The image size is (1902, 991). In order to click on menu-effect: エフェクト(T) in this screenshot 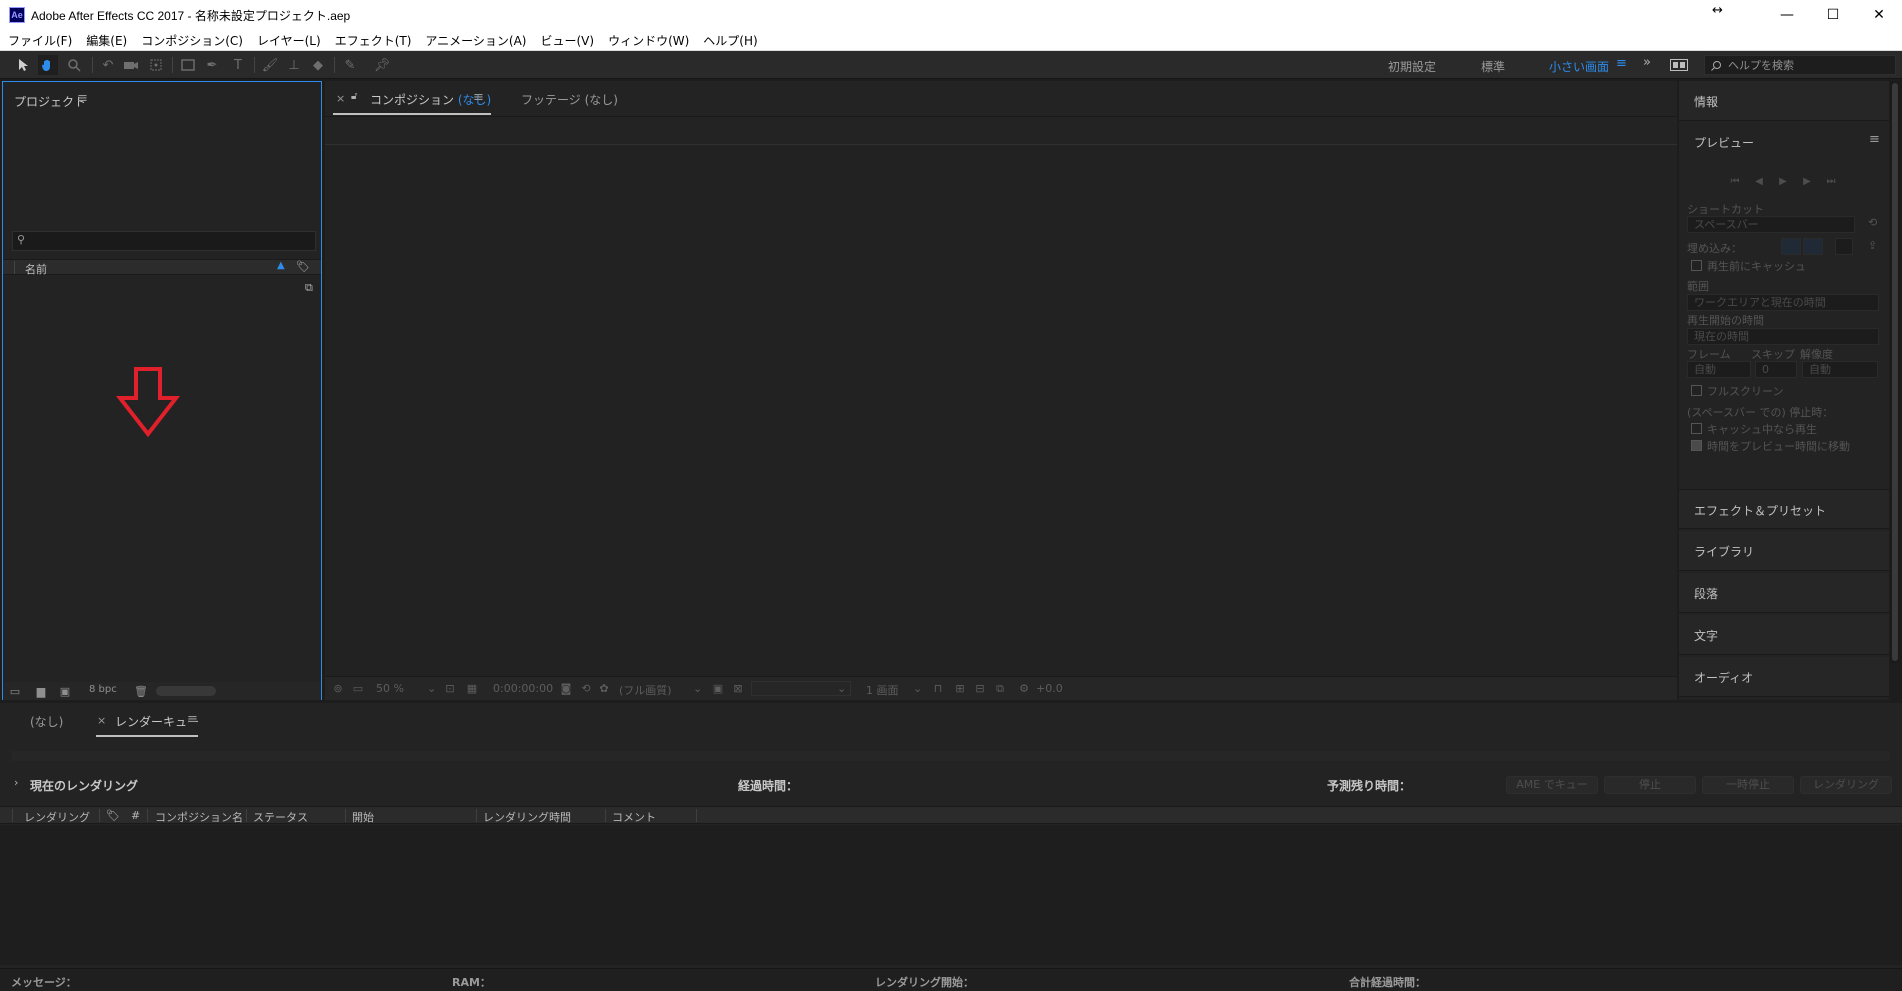, I will do `click(373, 40)`.